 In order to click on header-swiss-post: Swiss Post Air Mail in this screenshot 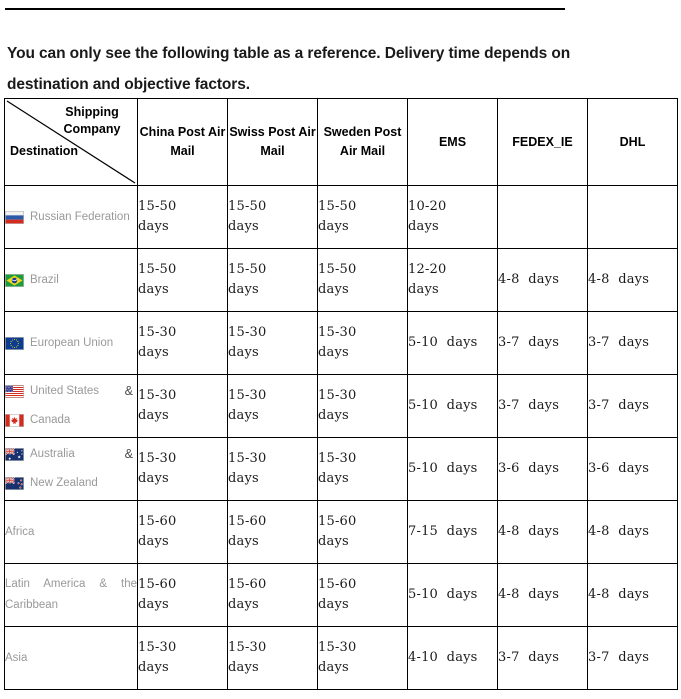, I will do `click(272, 142)`.